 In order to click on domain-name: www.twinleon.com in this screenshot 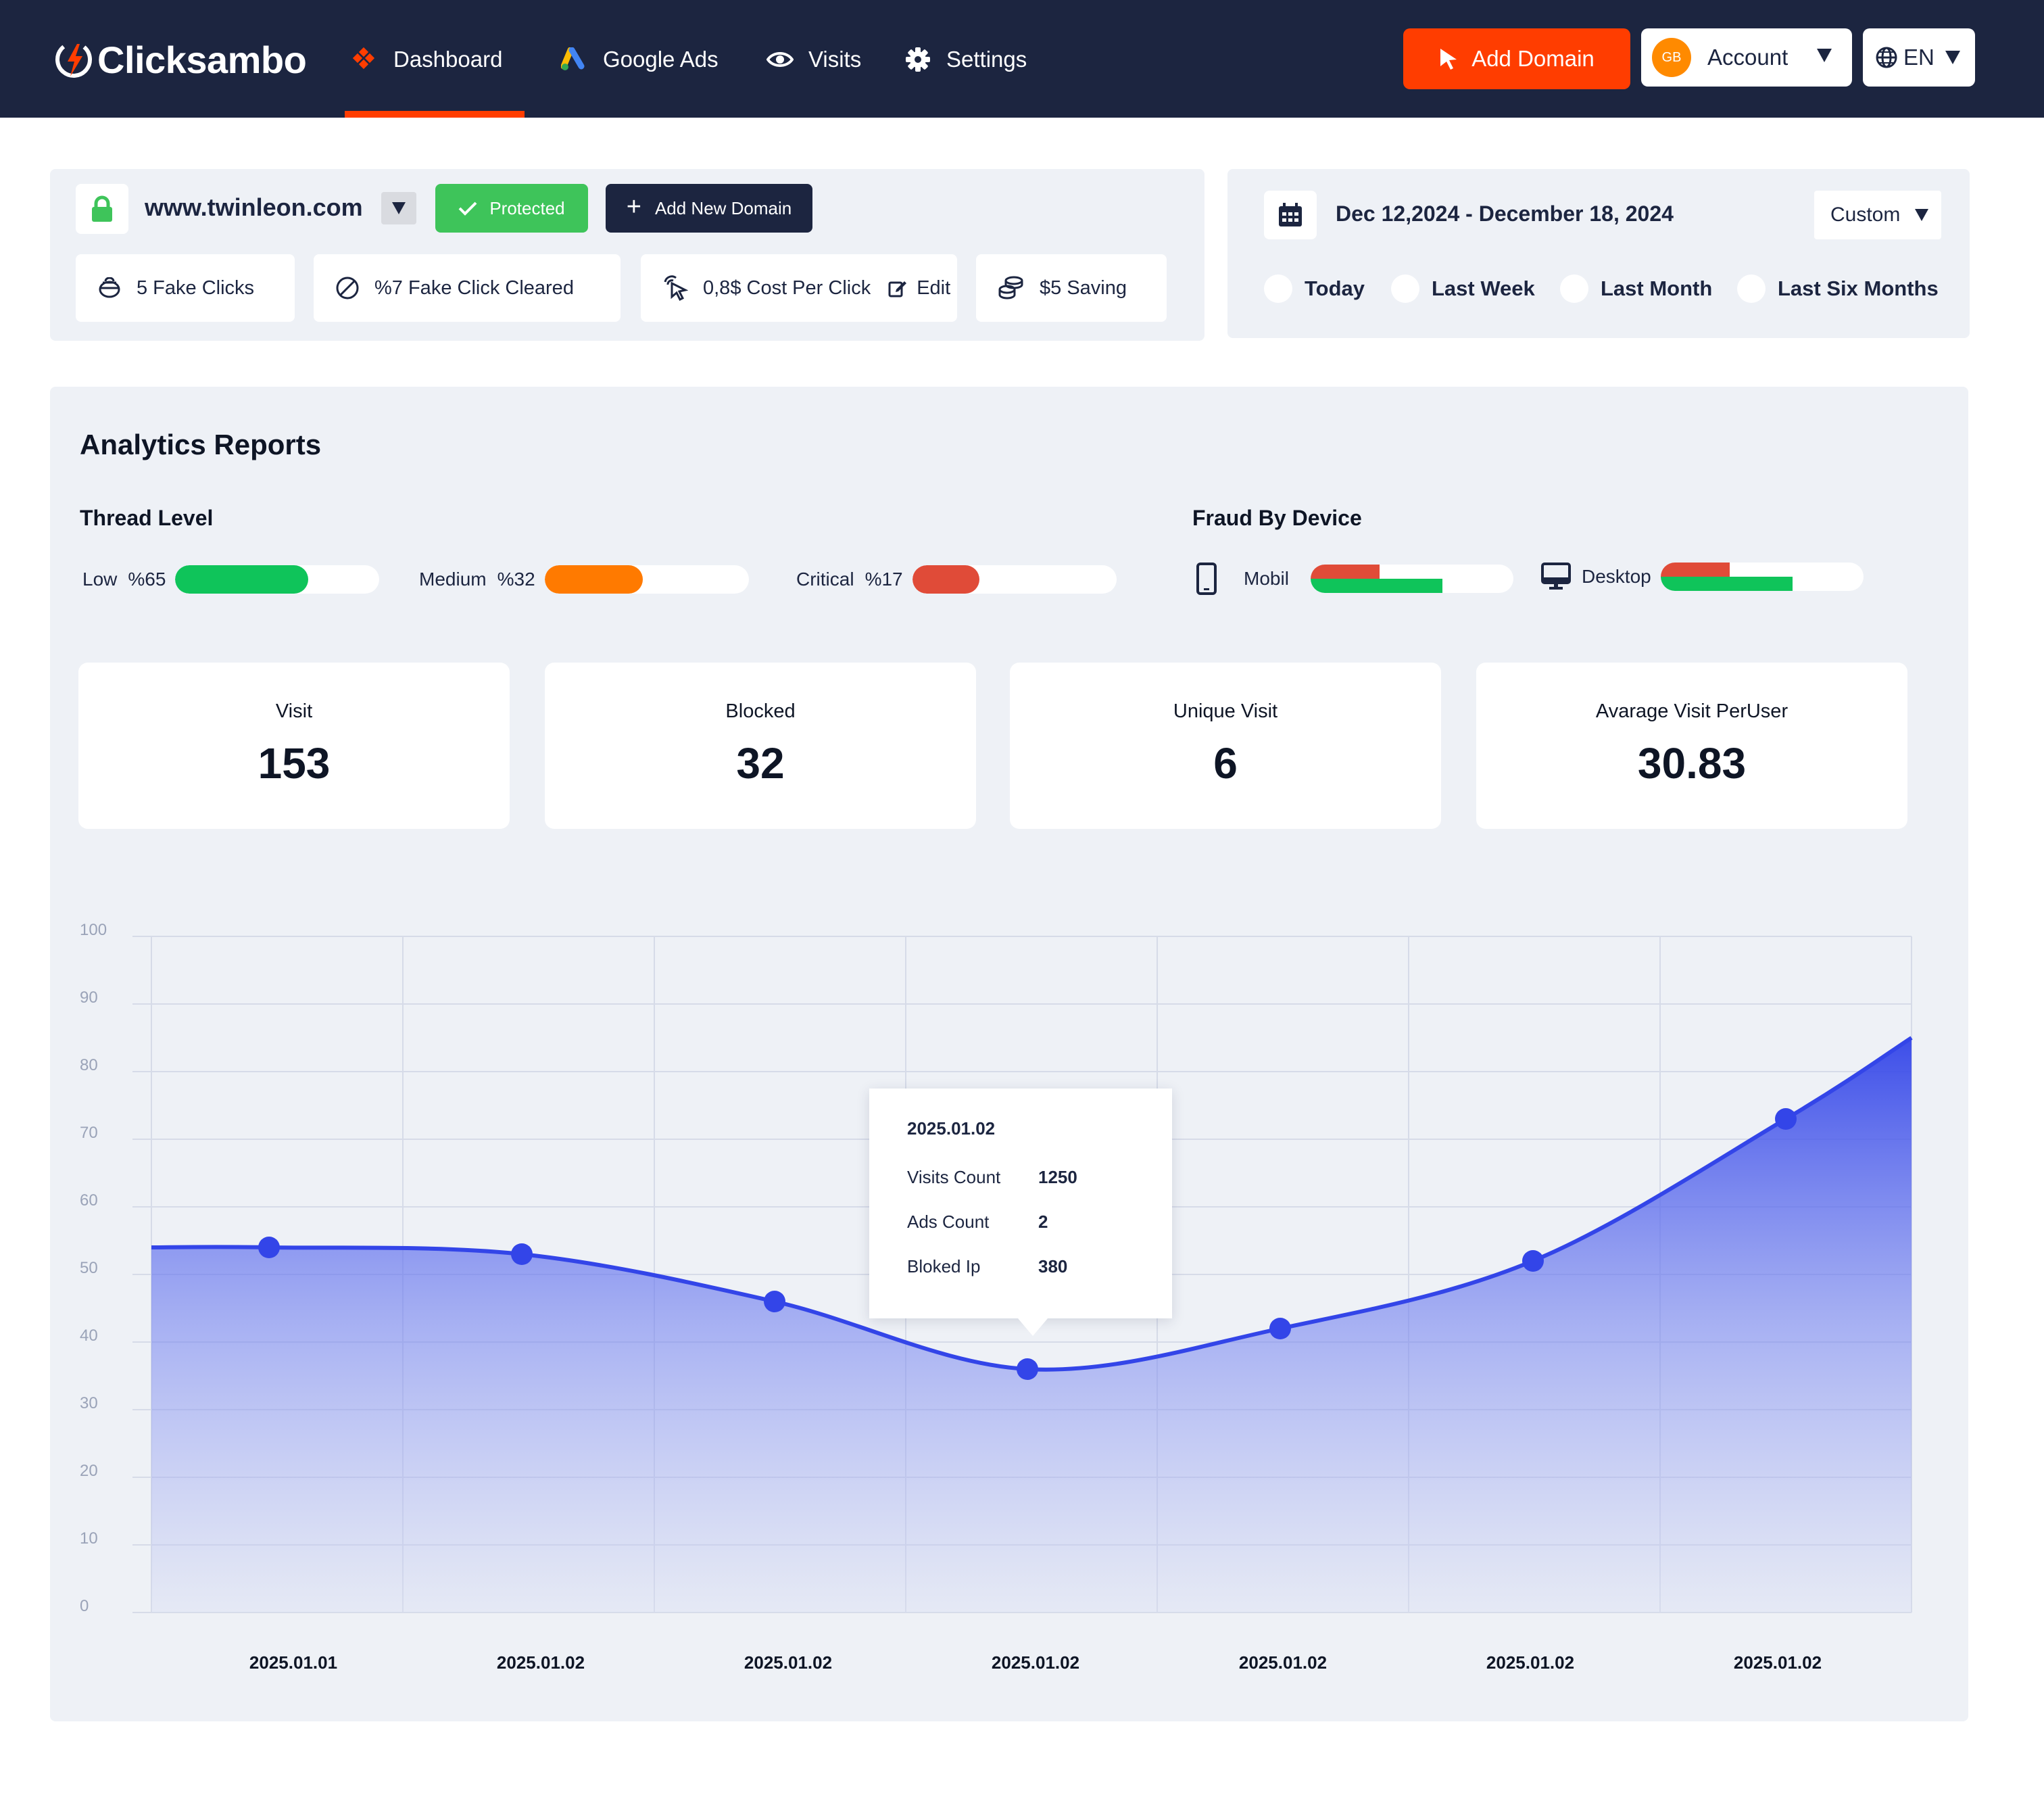, I will do `click(254, 207)`.